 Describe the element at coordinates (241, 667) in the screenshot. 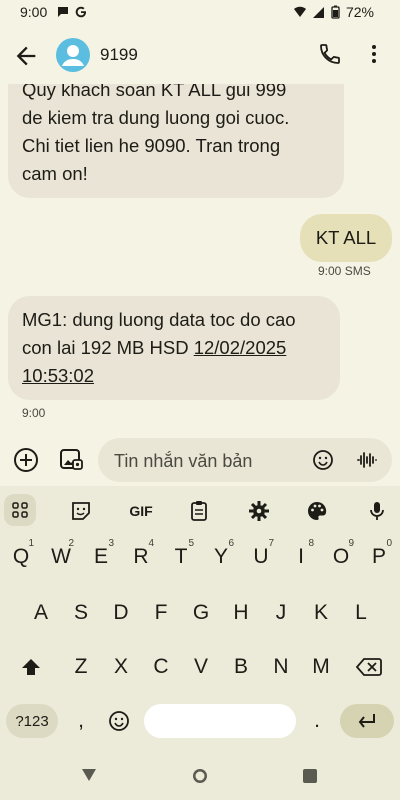

I see `key-b: B` at that location.